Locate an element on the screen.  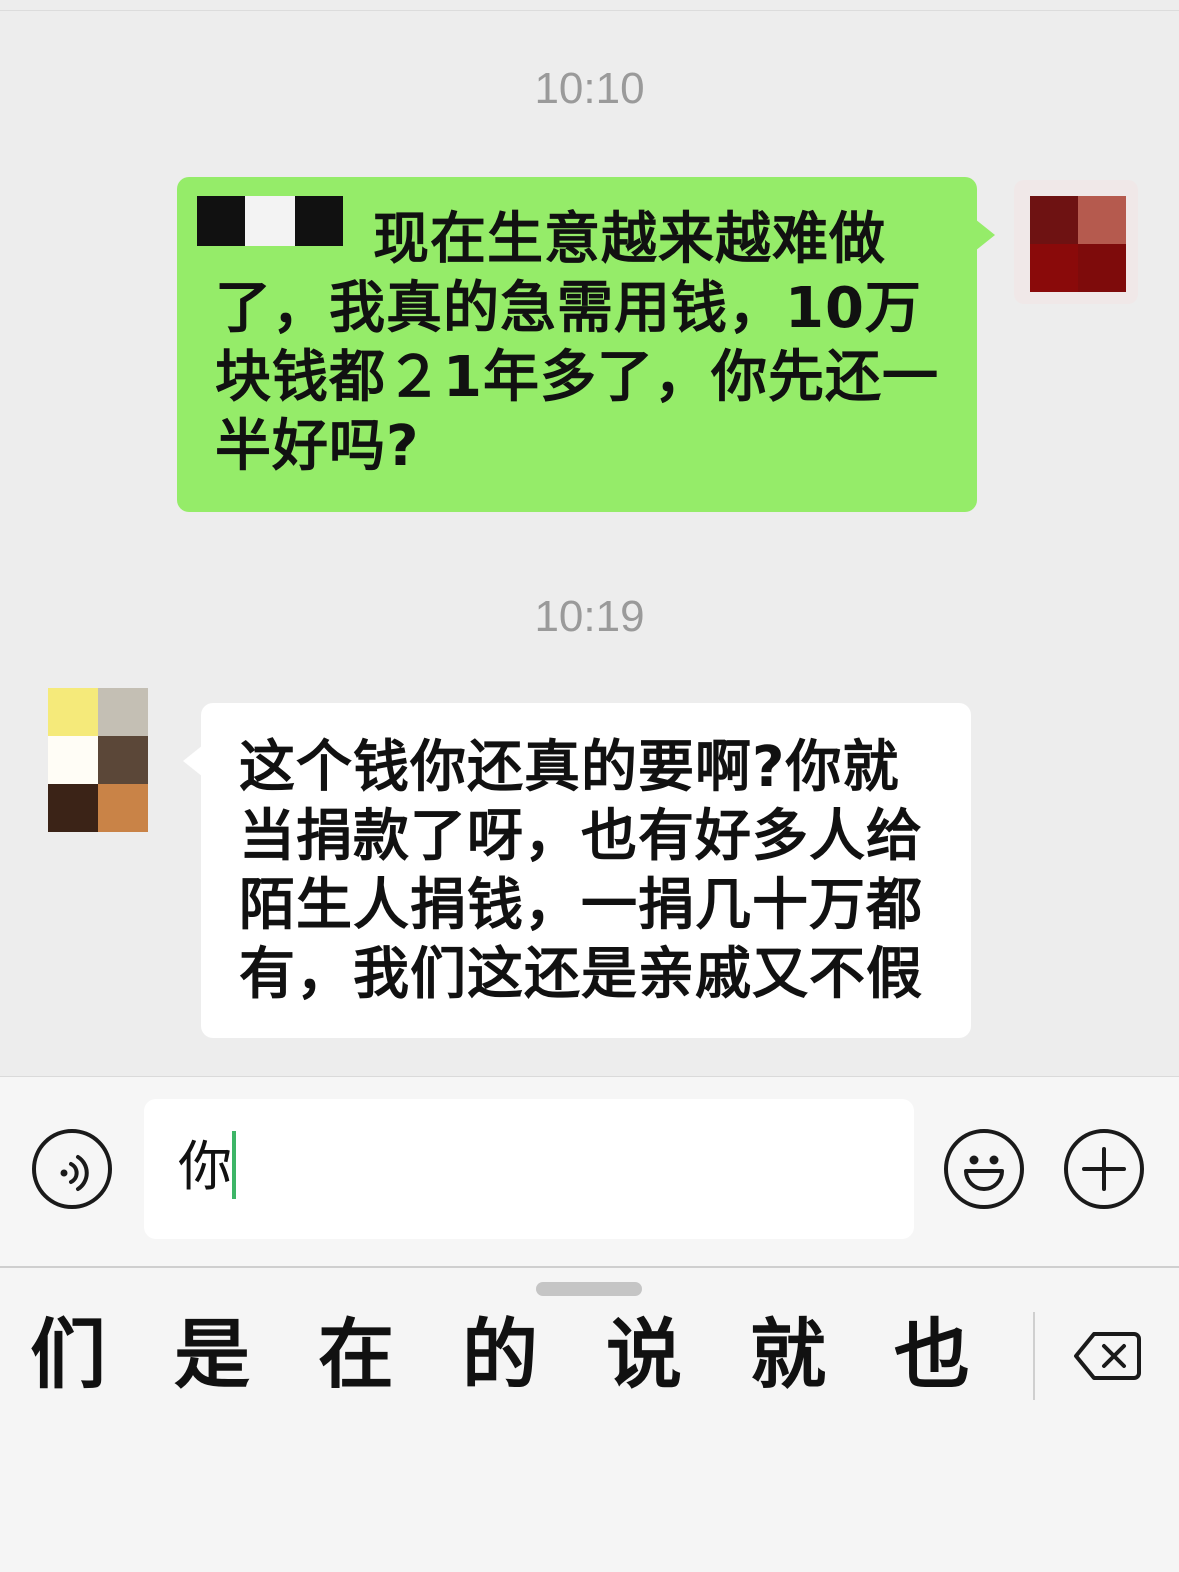
my-avatar is located at coordinates (1076, 242).